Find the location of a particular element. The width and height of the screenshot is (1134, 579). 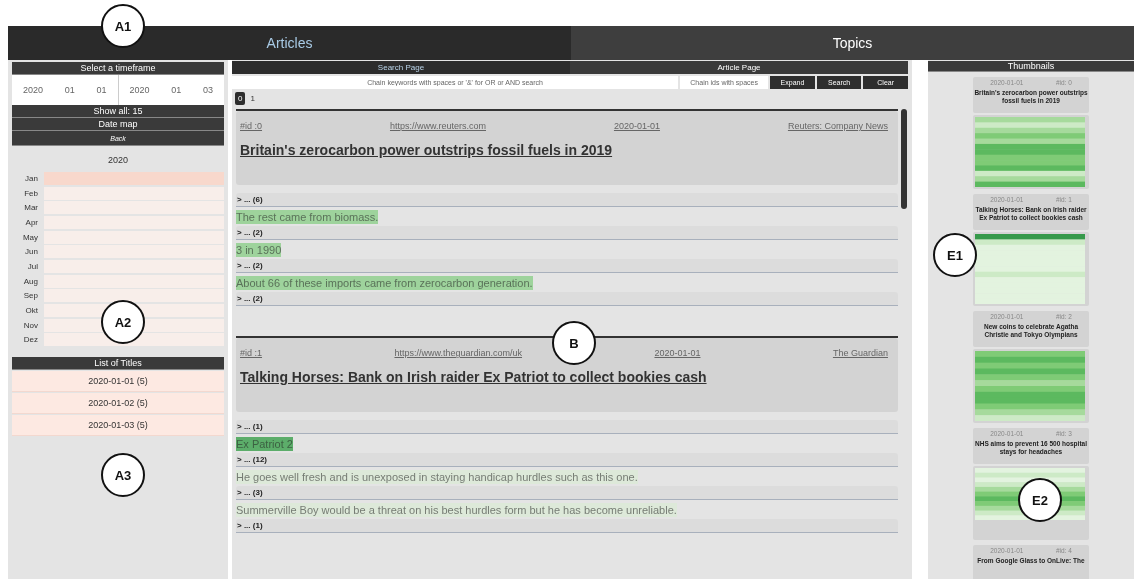

thumbnails-header: Thumbnails is located at coordinates (1031, 66).